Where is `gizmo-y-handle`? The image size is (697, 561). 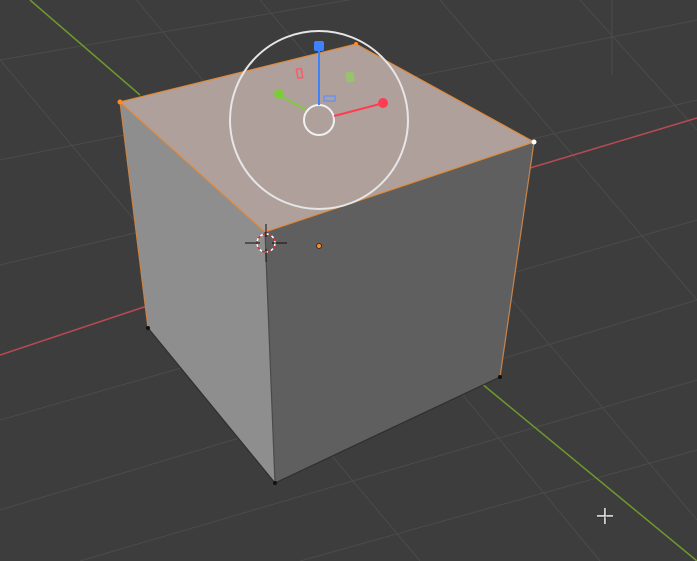
gizmo-y-handle is located at coordinates (279, 94).